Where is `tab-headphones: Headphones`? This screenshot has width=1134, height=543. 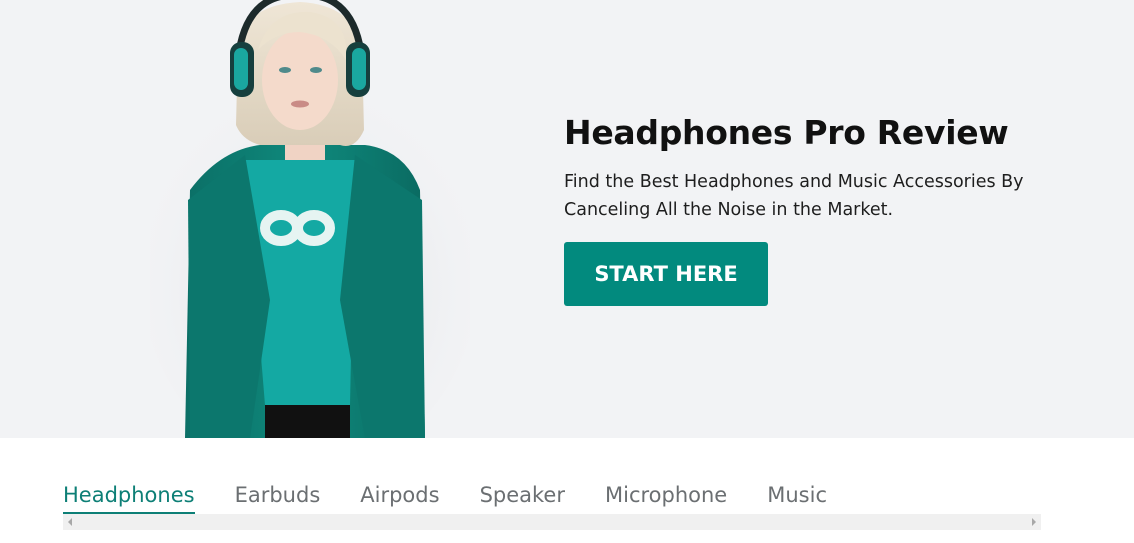 tab-headphones: Headphones is located at coordinates (129, 498).